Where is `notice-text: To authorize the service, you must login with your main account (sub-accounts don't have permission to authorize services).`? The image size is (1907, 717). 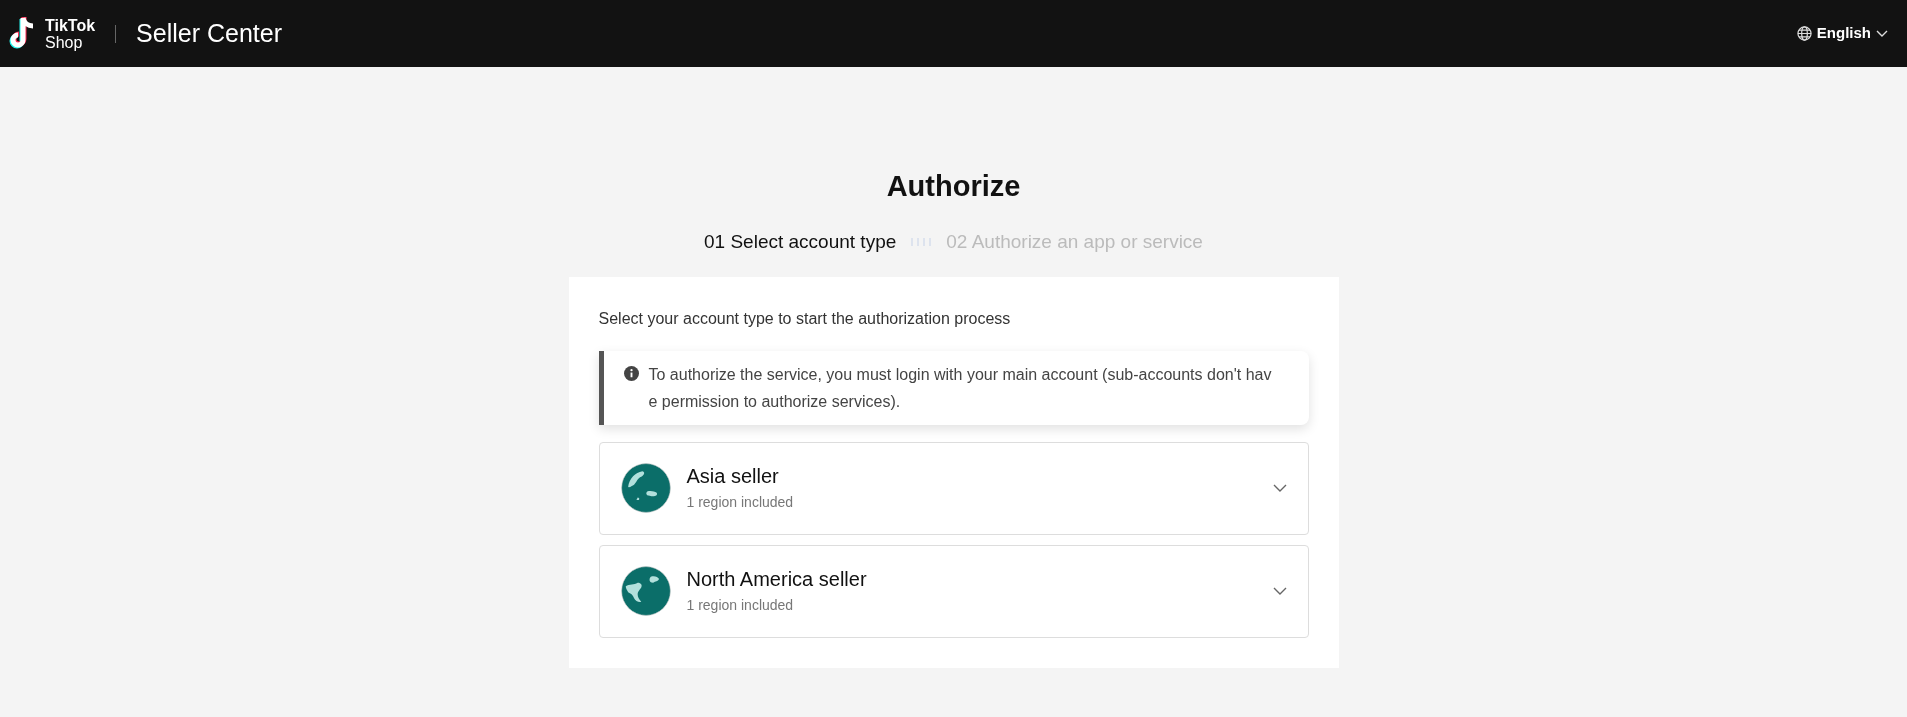
notice-text: To authorize the service, you must login with your main account (sub-accounts don't have permission to authorize services). is located at coordinates (960, 388).